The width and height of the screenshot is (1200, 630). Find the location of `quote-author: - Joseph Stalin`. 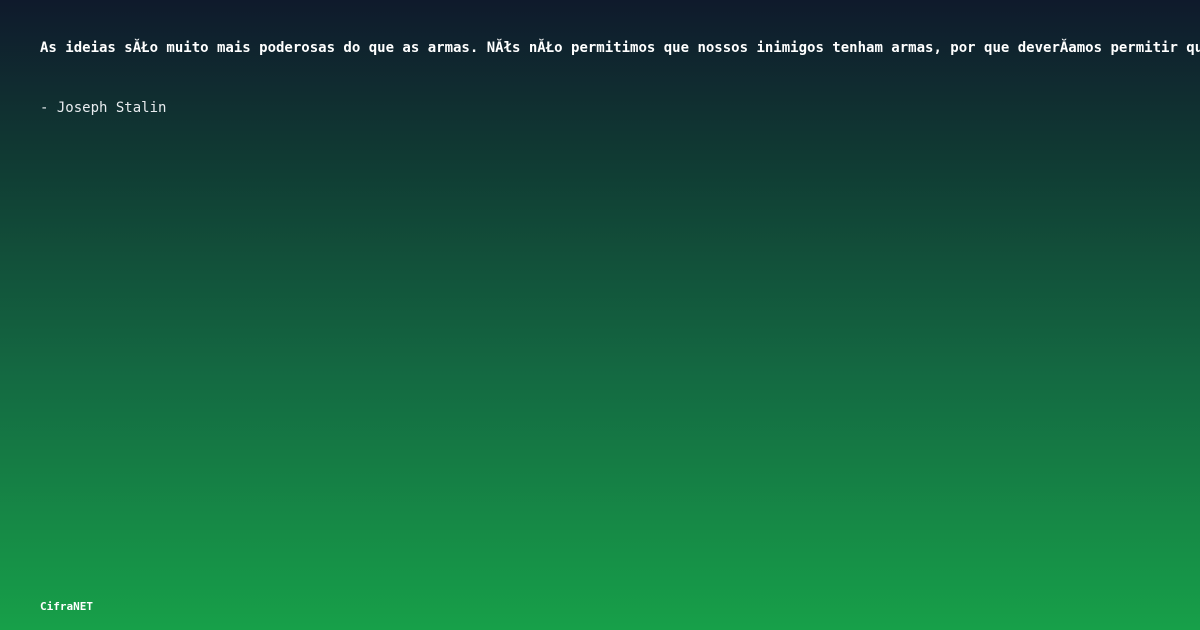

quote-author: - Joseph Stalin is located at coordinates (103, 108).